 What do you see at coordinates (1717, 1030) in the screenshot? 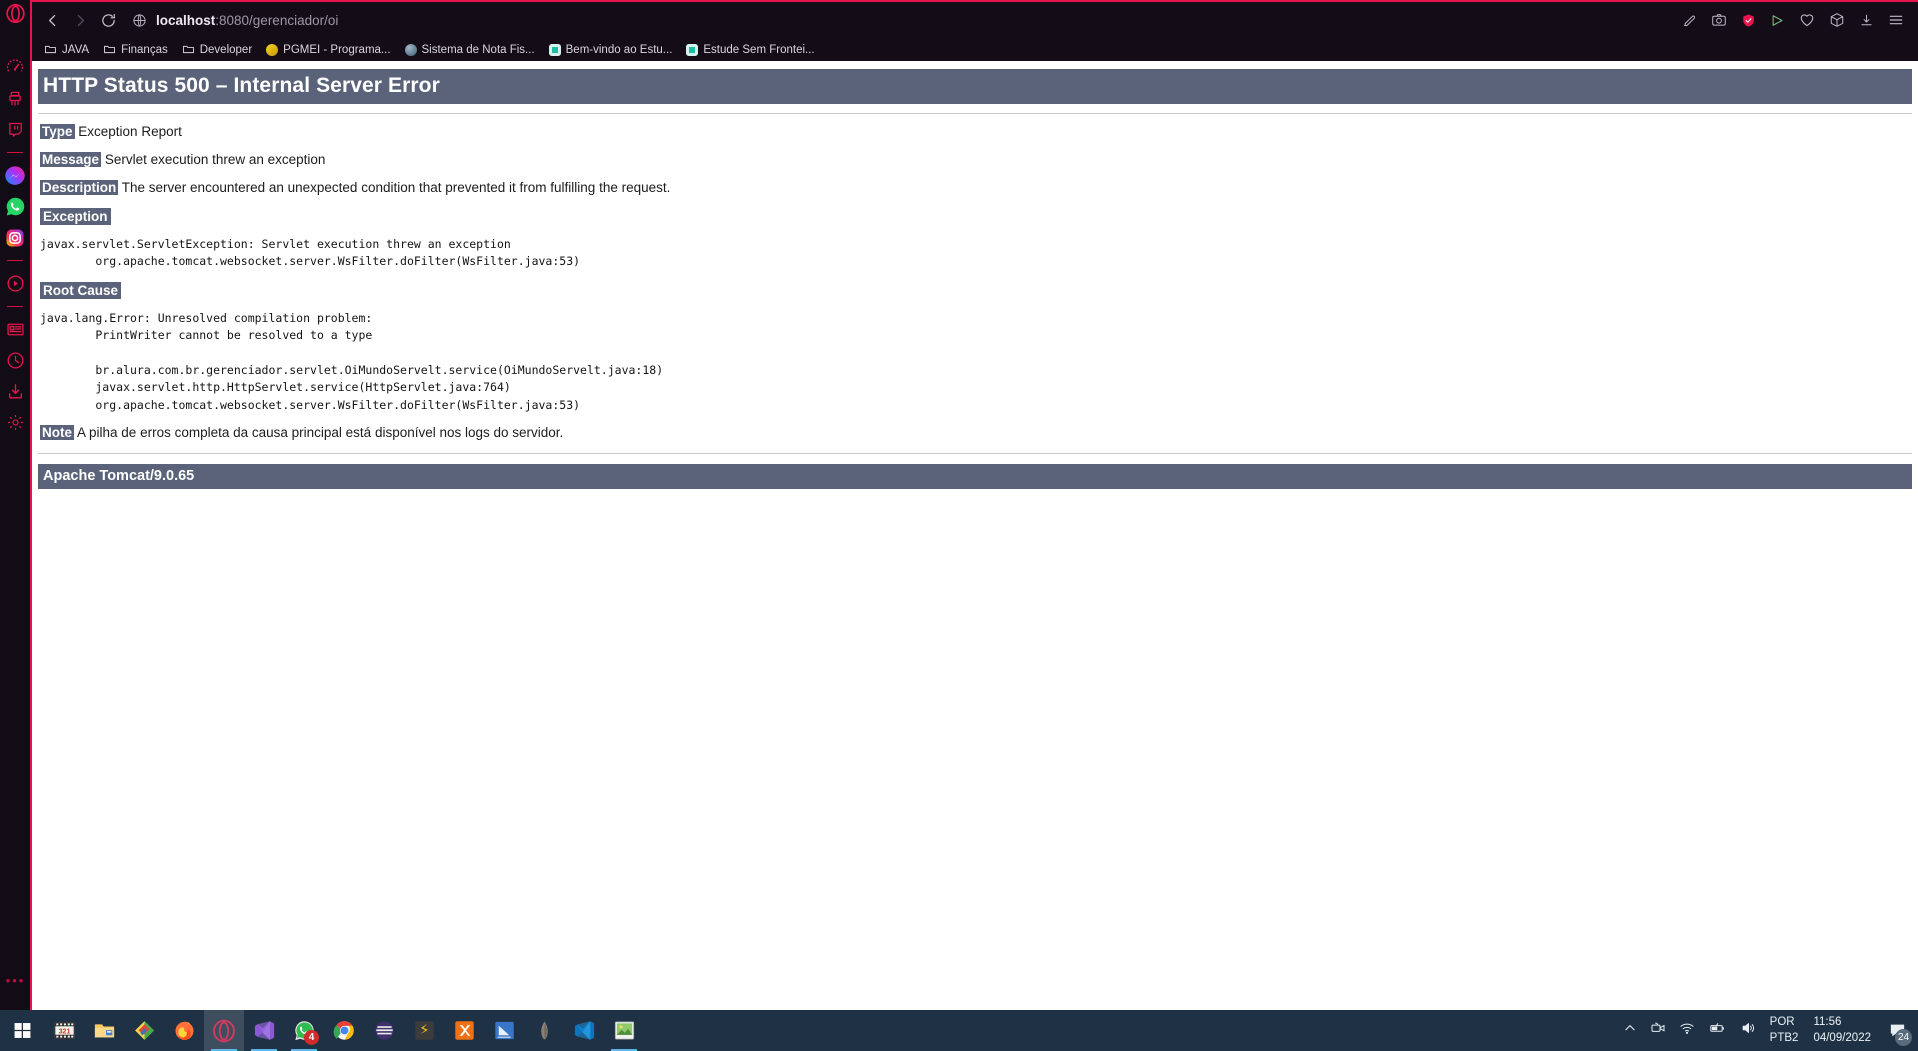
I see `battery-icon` at bounding box center [1717, 1030].